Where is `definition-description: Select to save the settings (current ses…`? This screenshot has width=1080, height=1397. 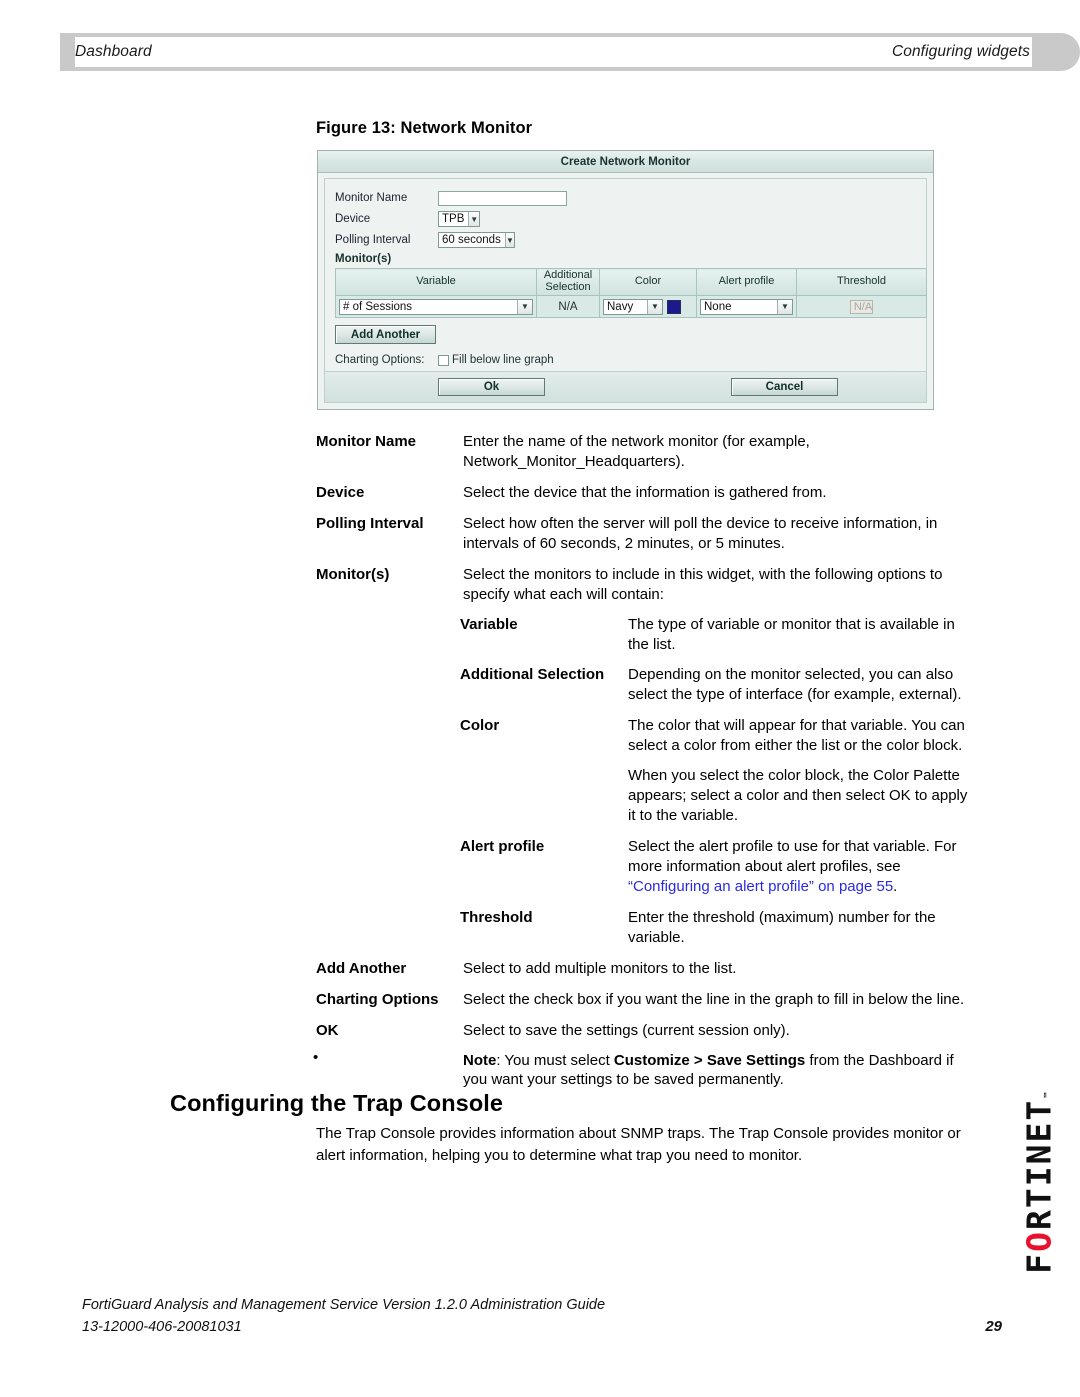 definition-description: Select to save the settings (current ses… is located at coordinates (715, 1056).